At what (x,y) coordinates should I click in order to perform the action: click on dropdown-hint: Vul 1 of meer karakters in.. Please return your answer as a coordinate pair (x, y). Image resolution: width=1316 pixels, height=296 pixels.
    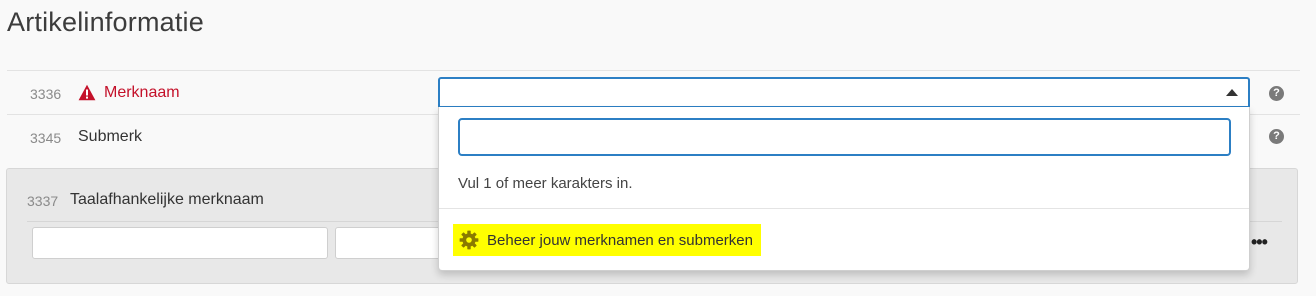
    Looking at the image, I should click on (545, 183).